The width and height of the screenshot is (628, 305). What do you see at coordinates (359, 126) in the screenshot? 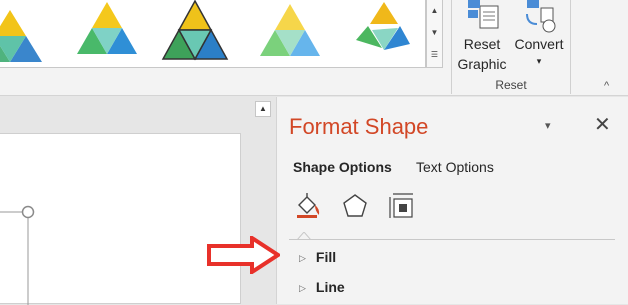
I see `pane-title: Format Shape` at bounding box center [359, 126].